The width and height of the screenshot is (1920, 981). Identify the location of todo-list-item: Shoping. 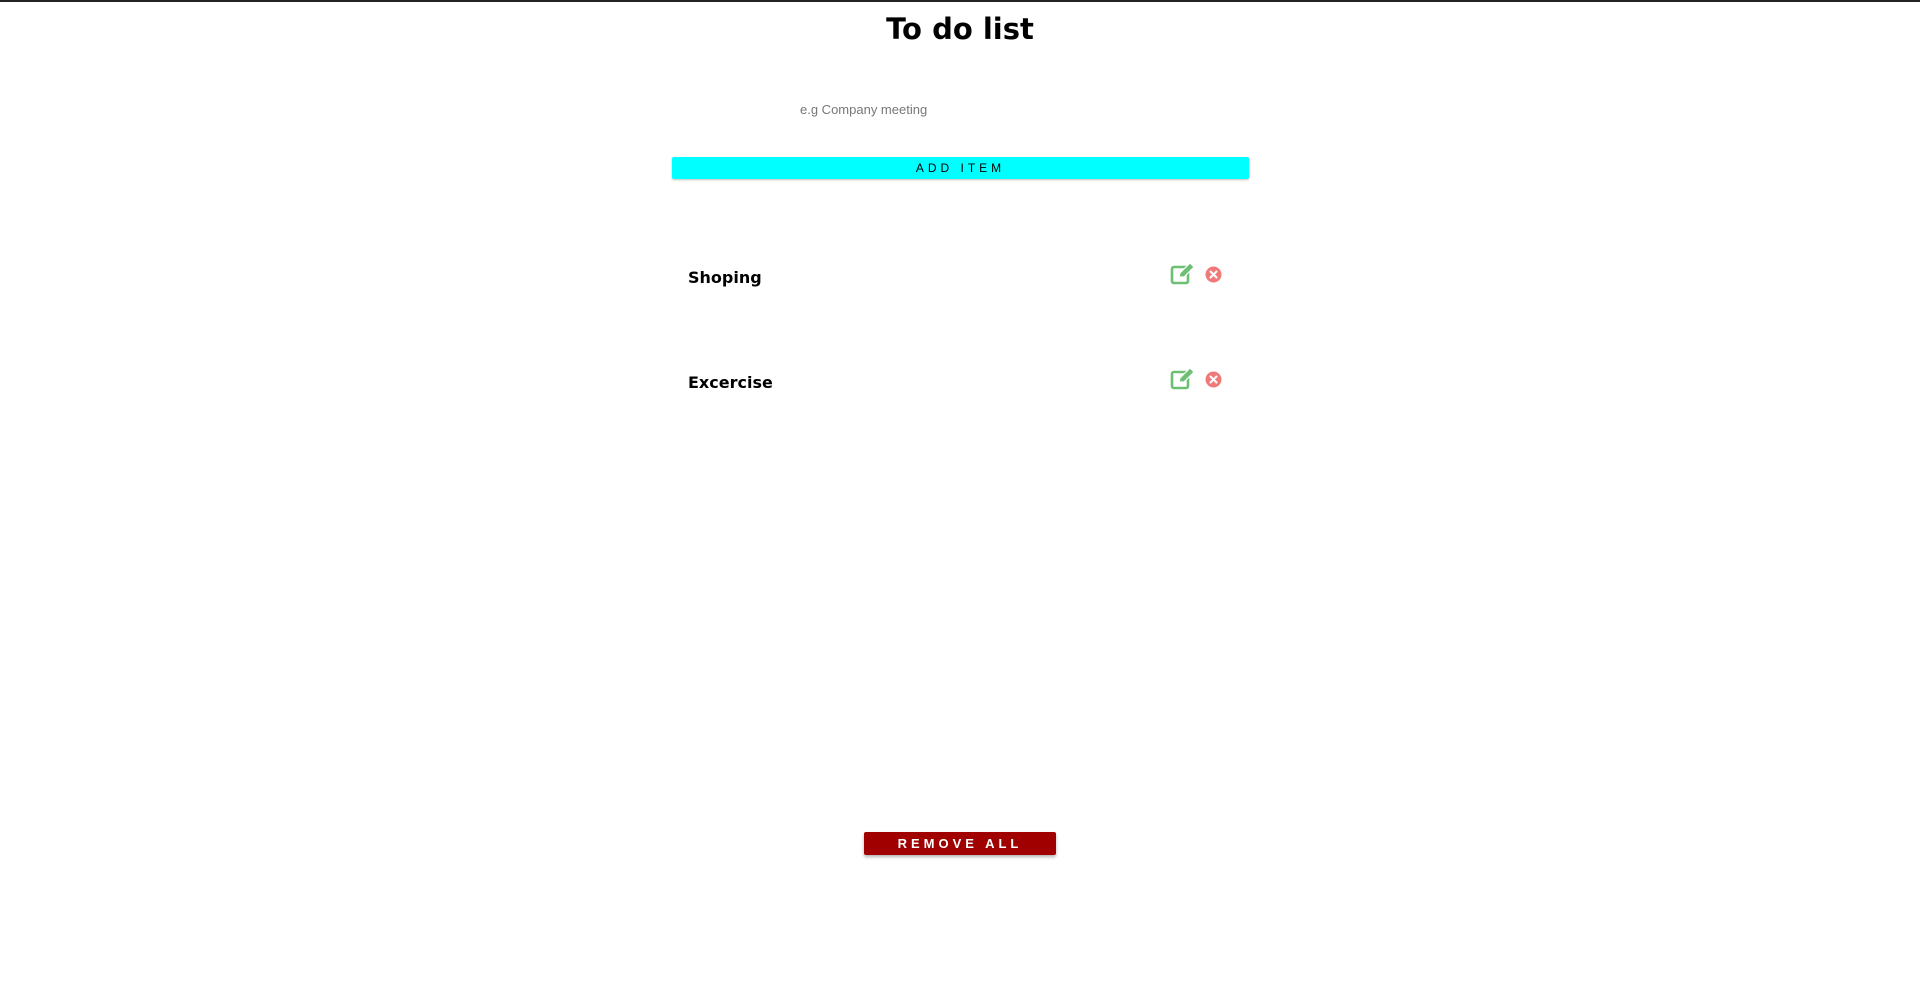
(960, 302).